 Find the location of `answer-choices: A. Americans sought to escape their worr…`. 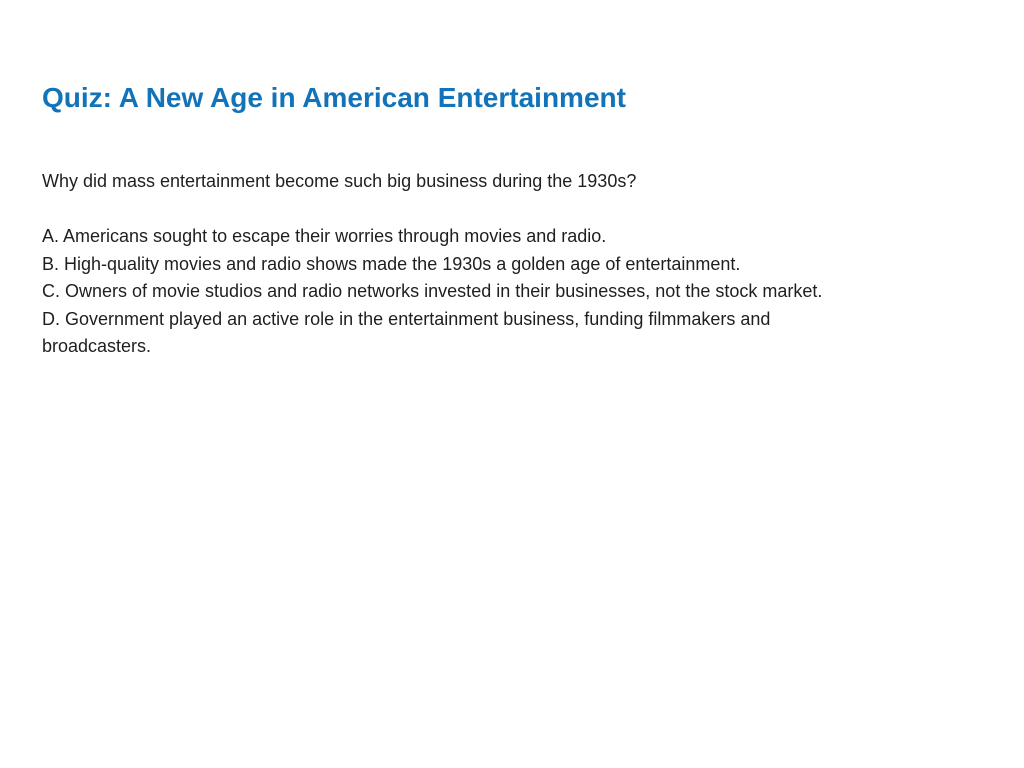

answer-choices: A. Americans sought to escape their worr… is located at coordinates (462, 292).